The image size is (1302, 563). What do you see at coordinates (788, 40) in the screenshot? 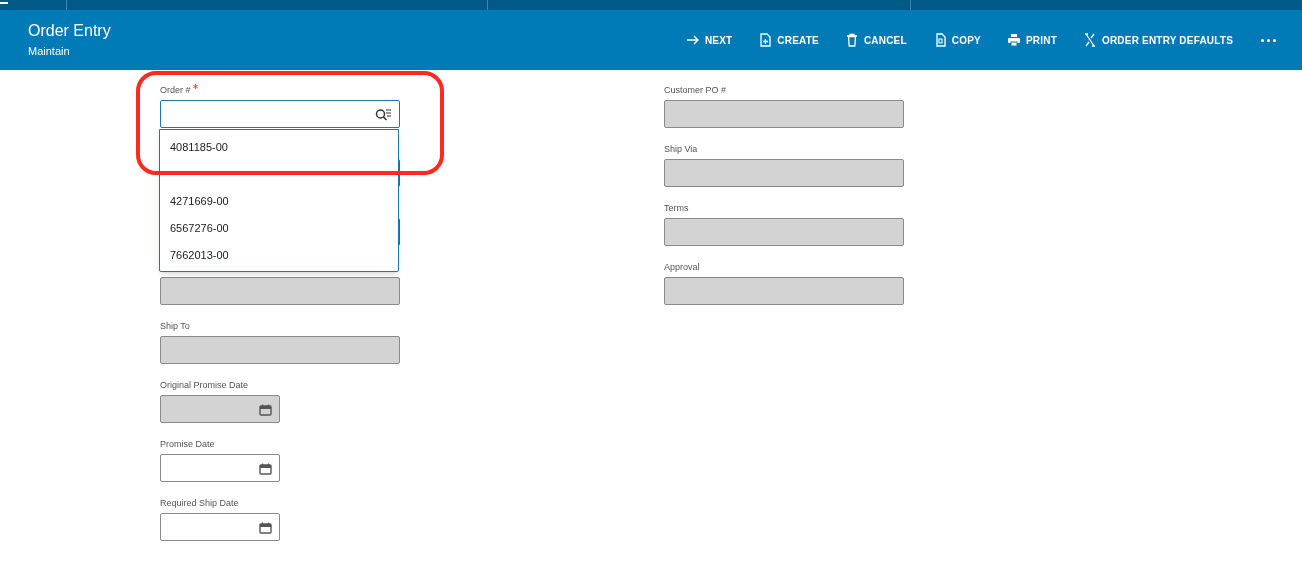
I see `create-button: CREATE` at bounding box center [788, 40].